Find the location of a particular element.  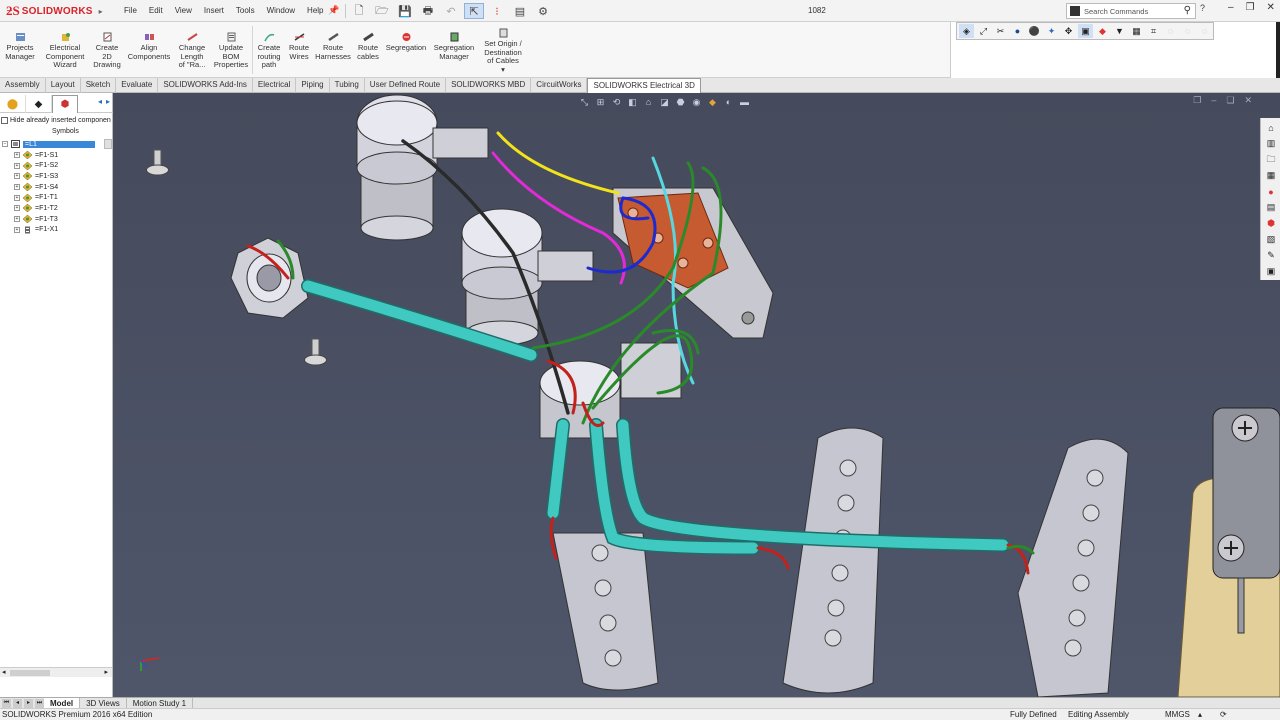

menu-tools: Tools is located at coordinates (245, 10).